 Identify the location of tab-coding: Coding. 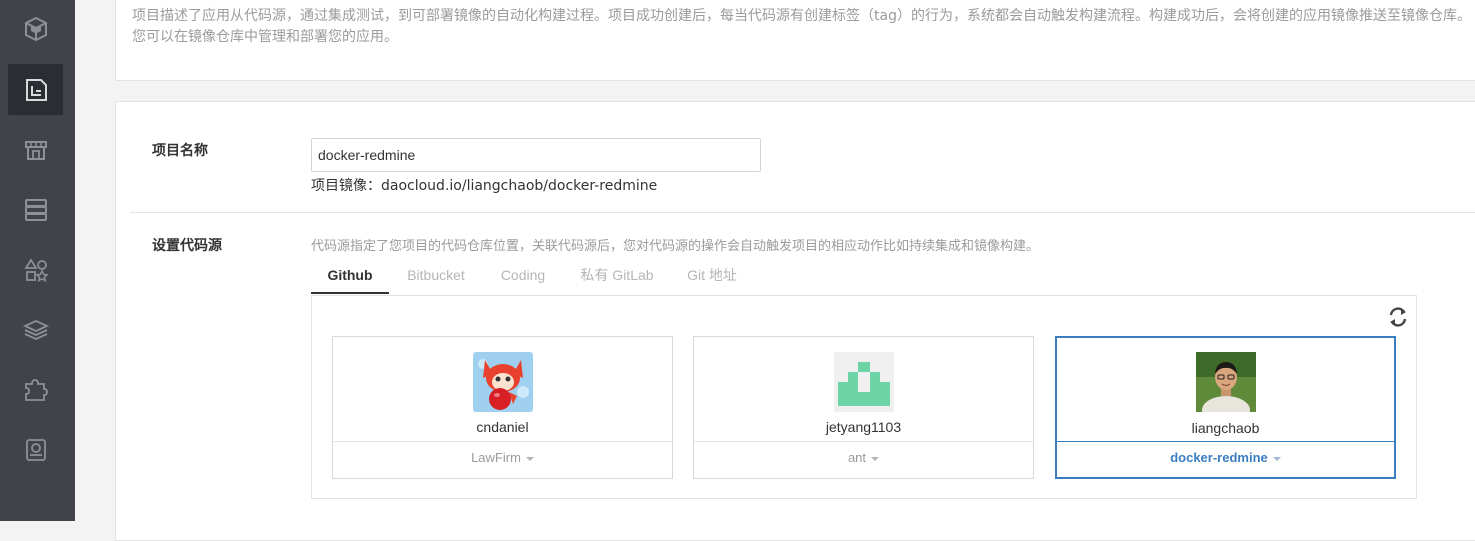
(523, 277).